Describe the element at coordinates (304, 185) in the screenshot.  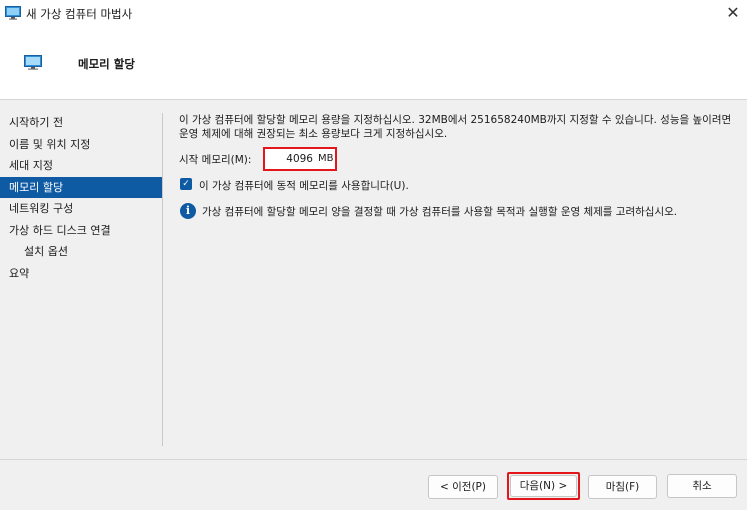
I see `dynamic-memory-label: 이 가상 컴퓨터에 동적 메모리를 사용합니다(U).` at that location.